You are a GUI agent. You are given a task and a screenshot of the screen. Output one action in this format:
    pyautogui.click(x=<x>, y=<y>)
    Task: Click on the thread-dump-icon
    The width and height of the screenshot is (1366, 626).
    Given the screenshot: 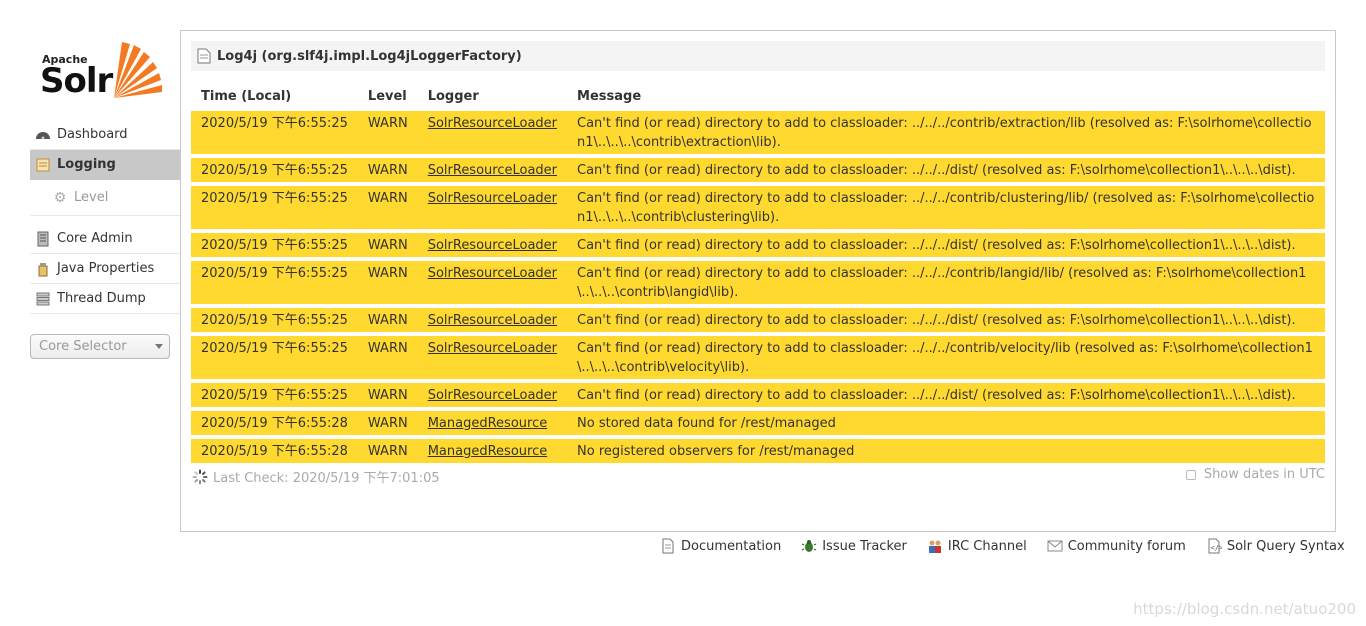 What is the action you would take?
    pyautogui.click(x=43, y=298)
    